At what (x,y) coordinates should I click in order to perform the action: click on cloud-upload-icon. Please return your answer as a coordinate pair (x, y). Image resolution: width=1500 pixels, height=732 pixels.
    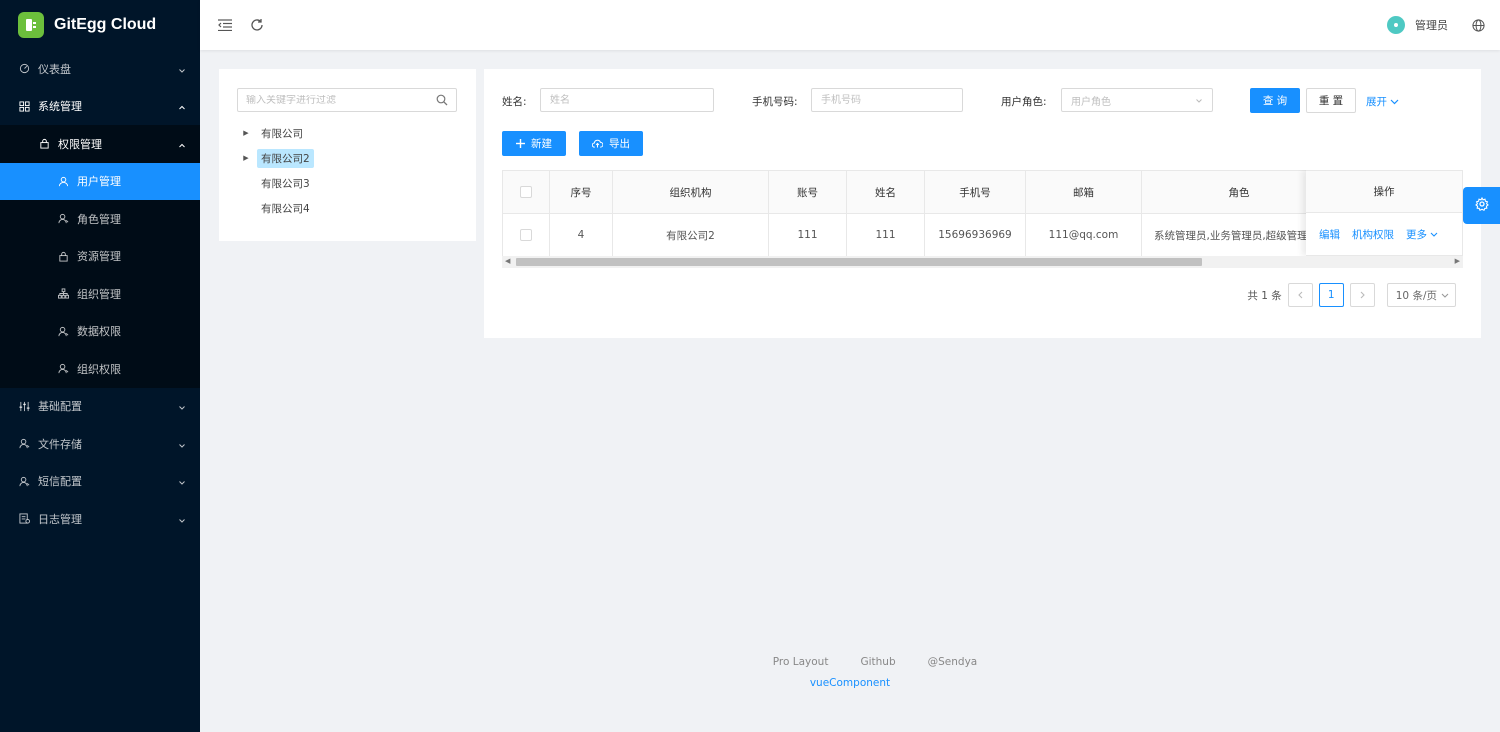
    Looking at the image, I should click on (597, 143).